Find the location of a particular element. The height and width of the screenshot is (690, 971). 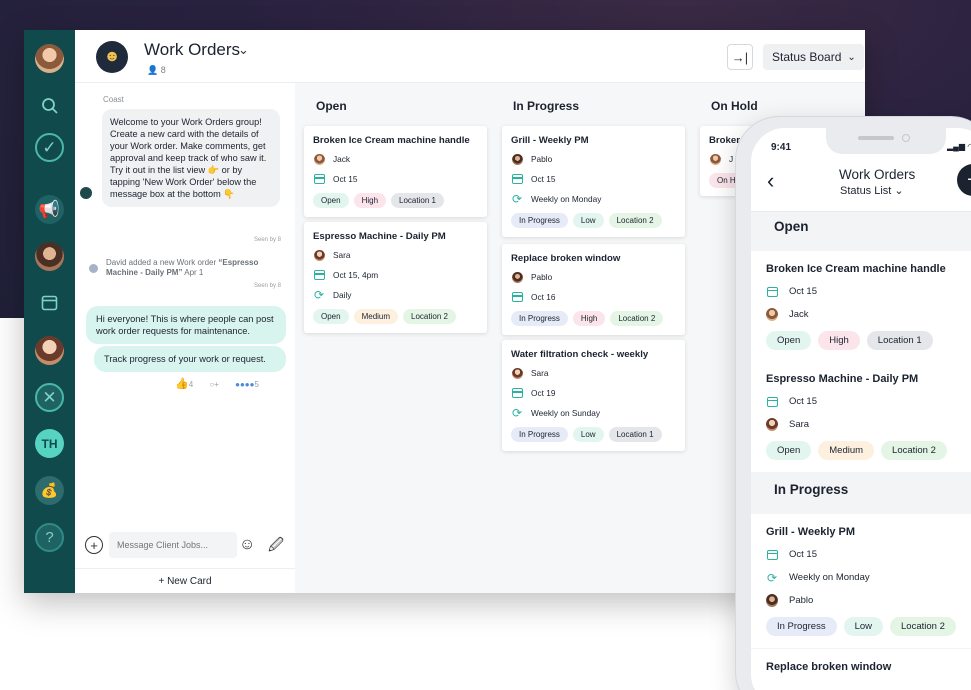

group-logo: ☻ is located at coordinates (112, 57).